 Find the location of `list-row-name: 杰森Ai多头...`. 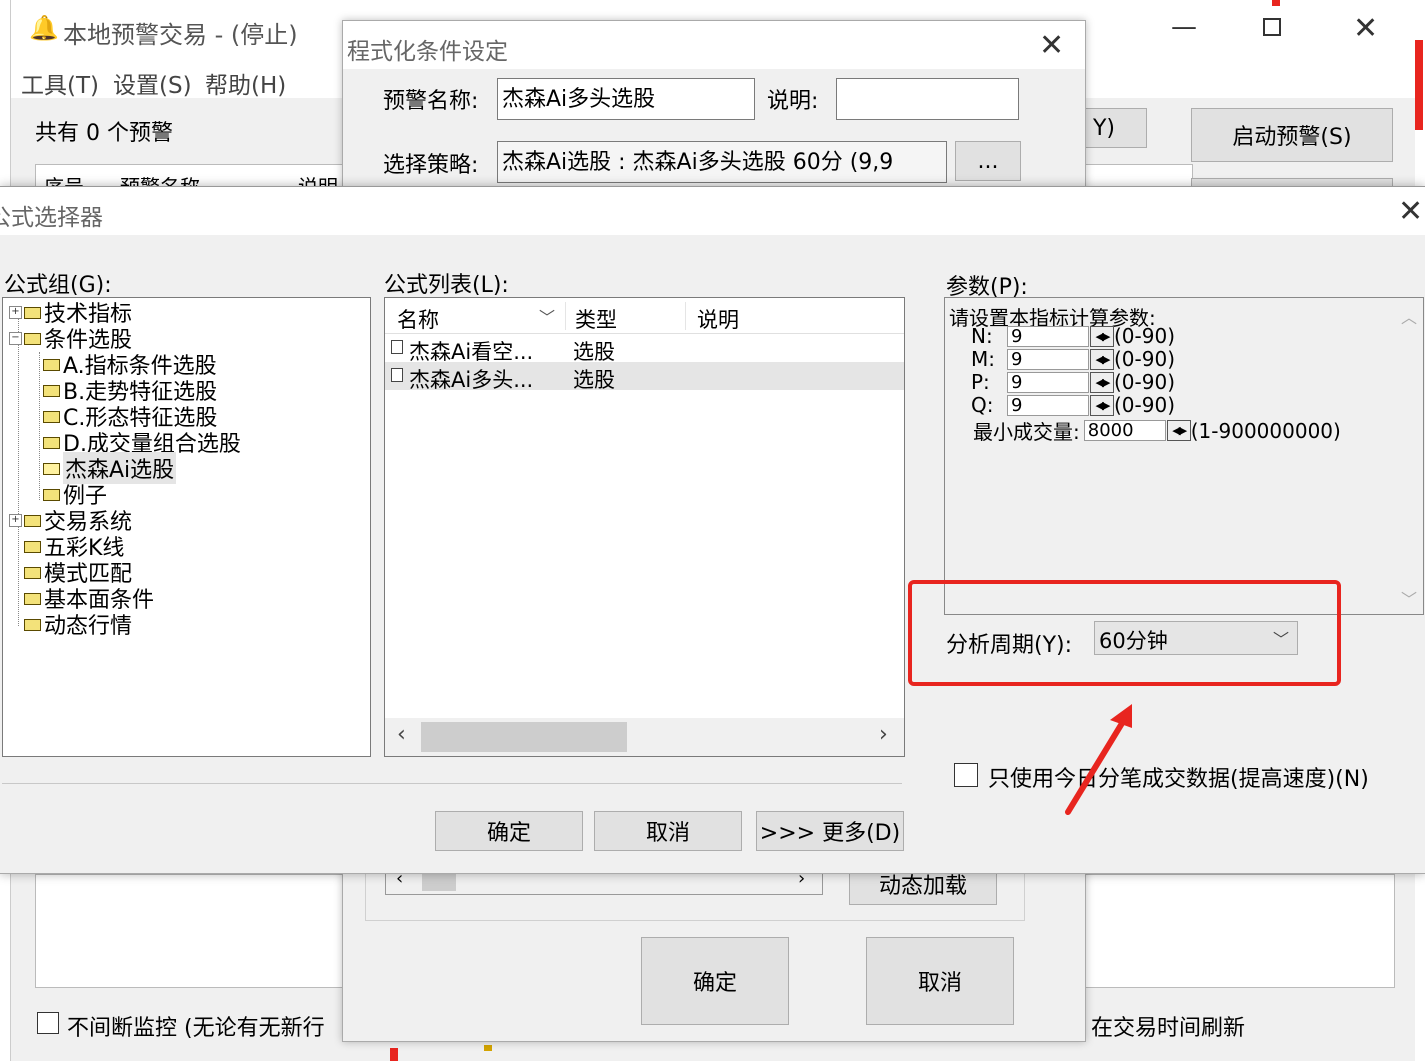

list-row-name: 杰森Ai多头... is located at coordinates (471, 380).